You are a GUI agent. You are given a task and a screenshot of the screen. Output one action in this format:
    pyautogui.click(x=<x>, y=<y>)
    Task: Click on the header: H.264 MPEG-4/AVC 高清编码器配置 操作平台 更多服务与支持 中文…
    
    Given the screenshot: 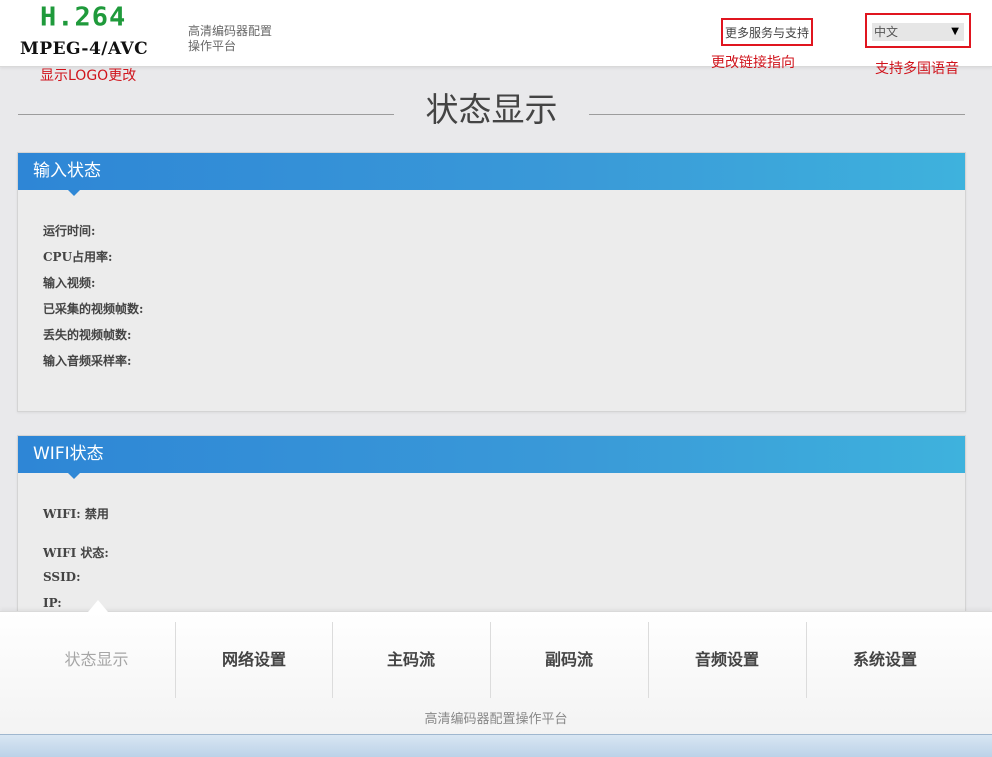 What is the action you would take?
    pyautogui.click(x=496, y=33)
    